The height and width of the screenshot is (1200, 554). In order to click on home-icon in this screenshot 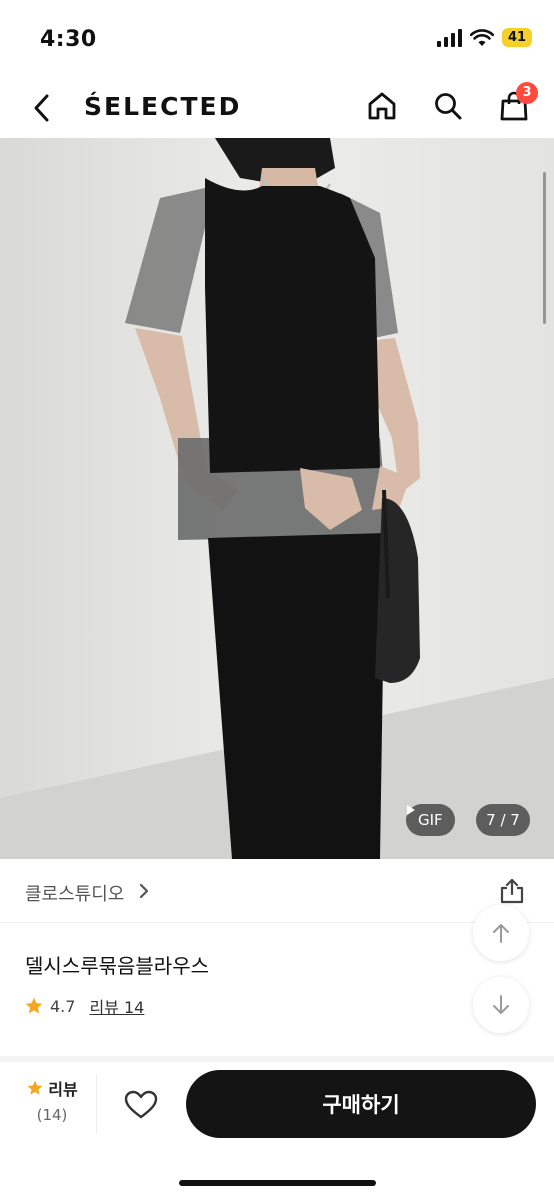, I will do `click(382, 106)`.